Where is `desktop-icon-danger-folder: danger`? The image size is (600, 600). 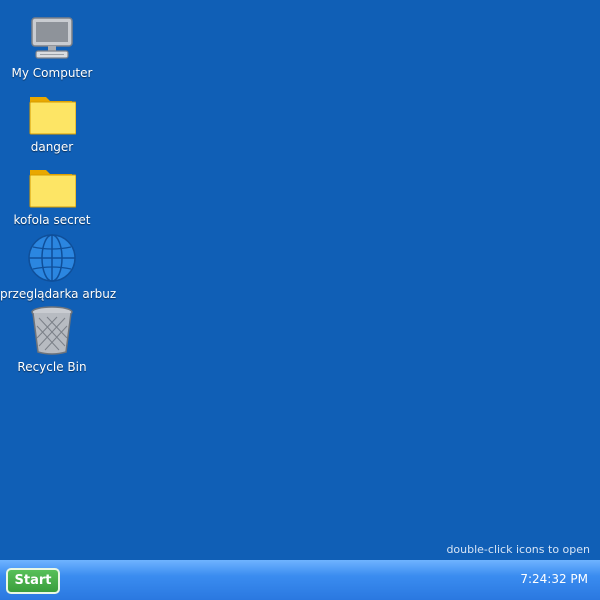
desktop-icon-danger-folder: danger is located at coordinates (52, 123).